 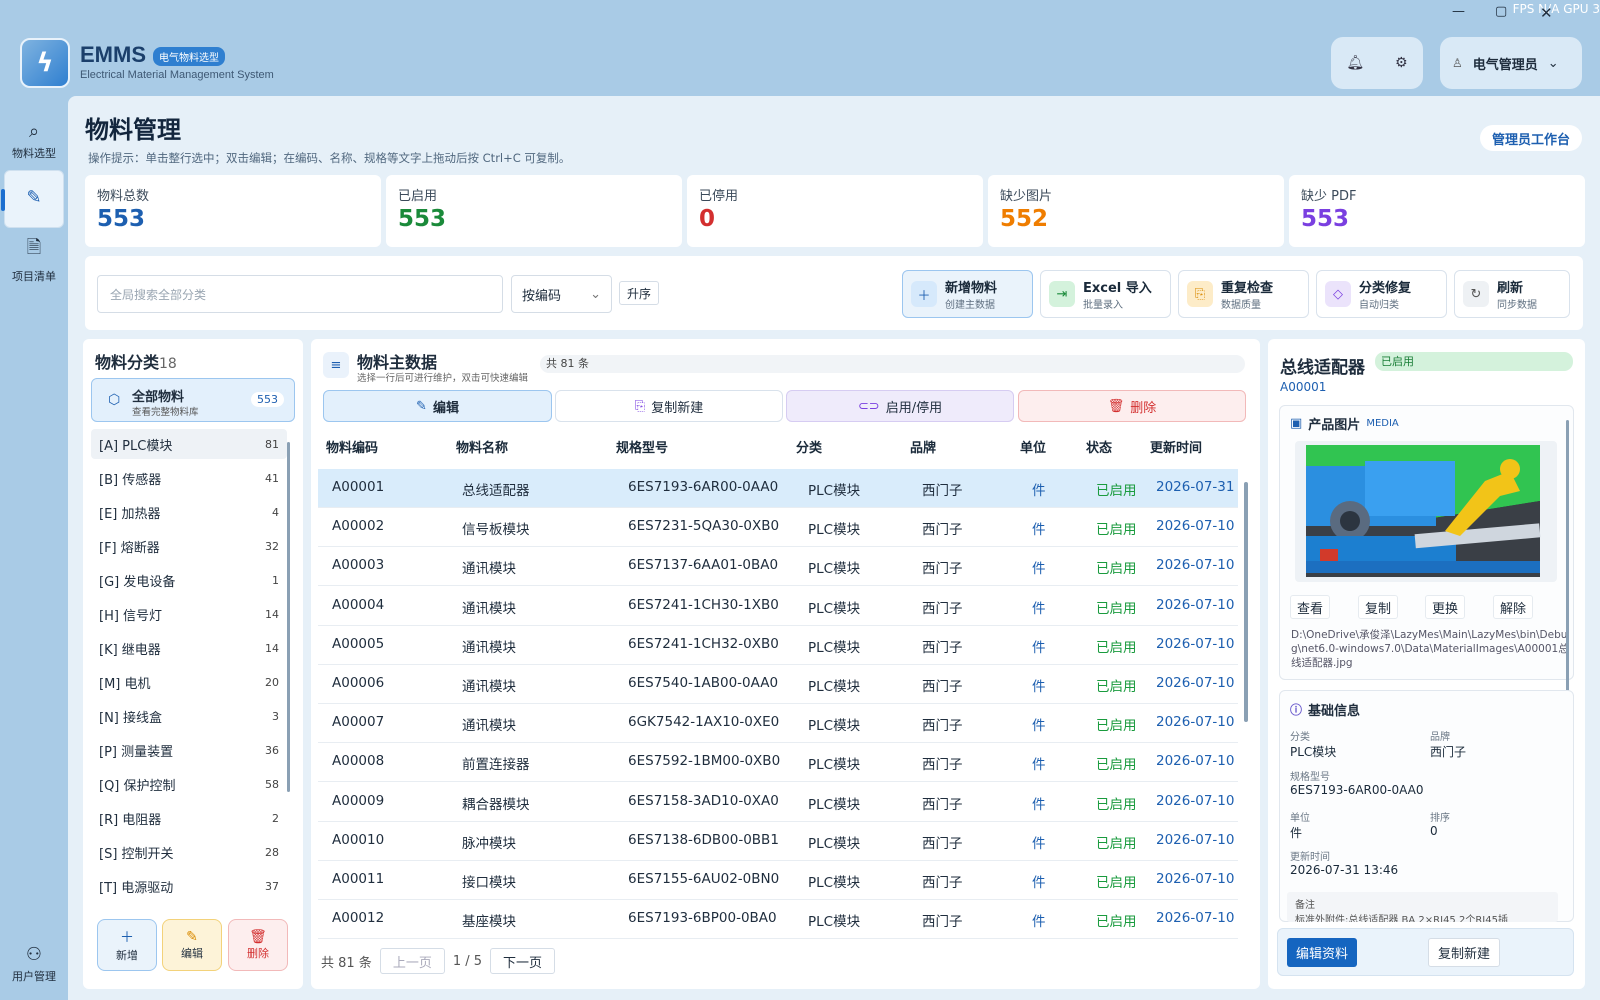 I want to click on column-header: 状态, so click(x=1099, y=446).